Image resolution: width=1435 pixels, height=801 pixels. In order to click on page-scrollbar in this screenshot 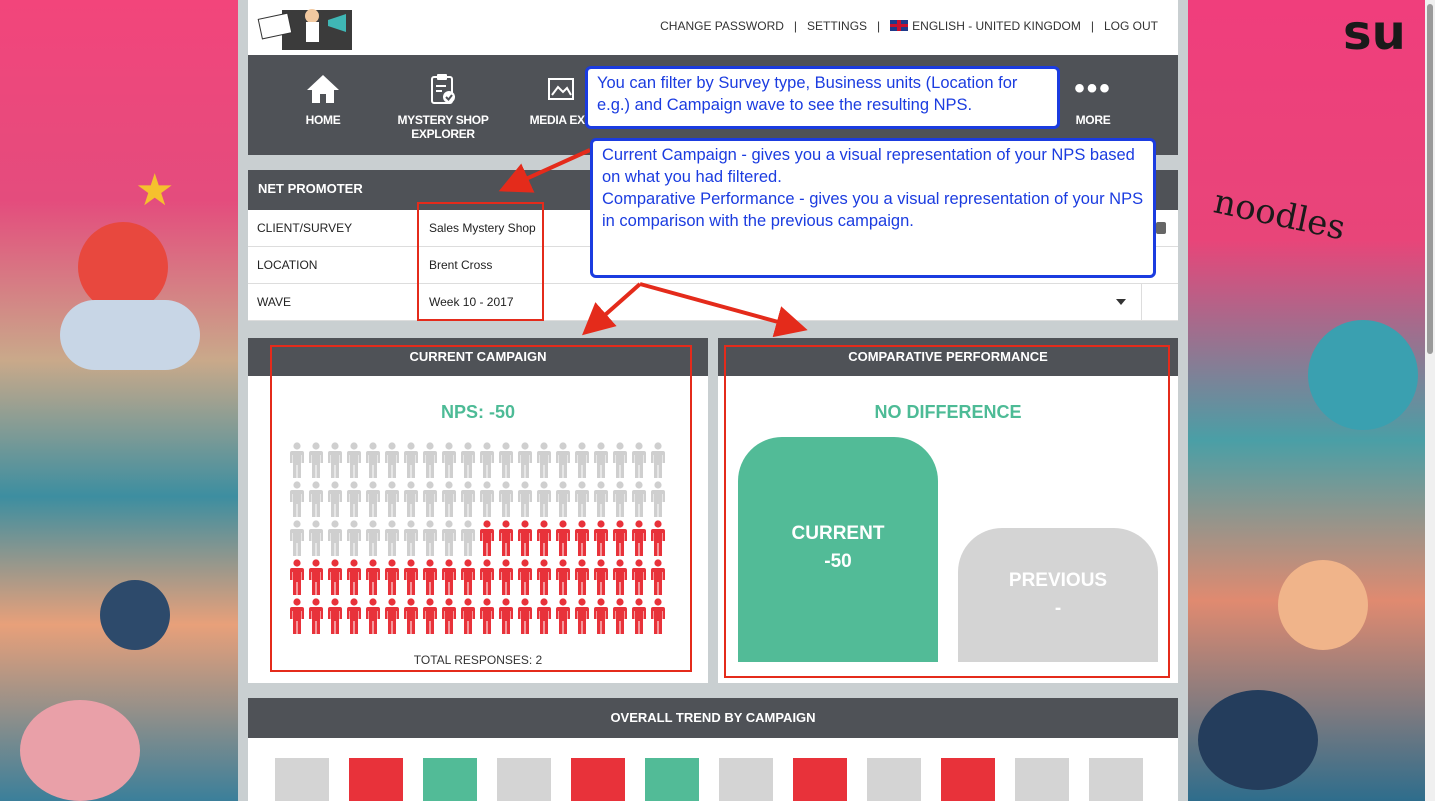, I will do `click(1430, 400)`.